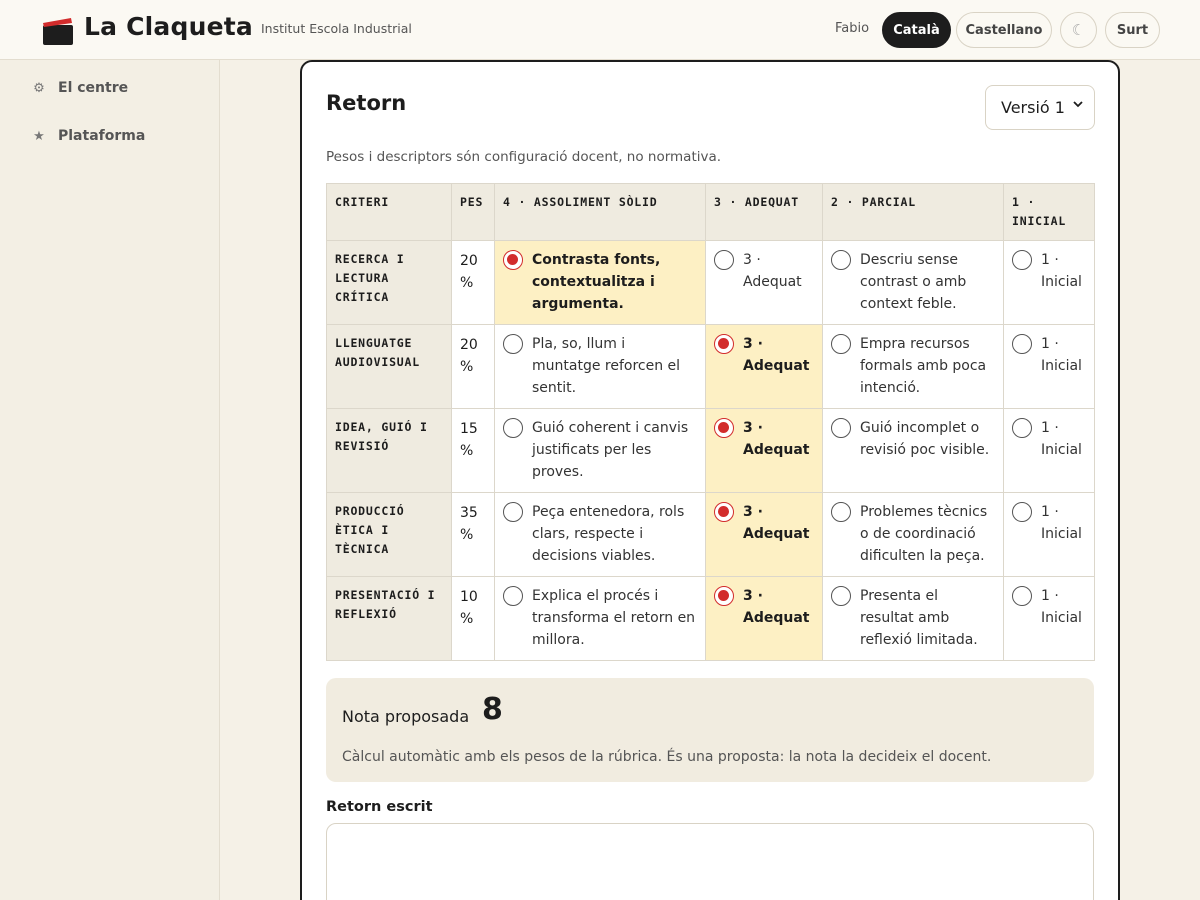 This screenshot has width=1200, height=900. Describe the element at coordinates (916, 30) in the screenshot. I see `language-catalan-button: Català` at that location.